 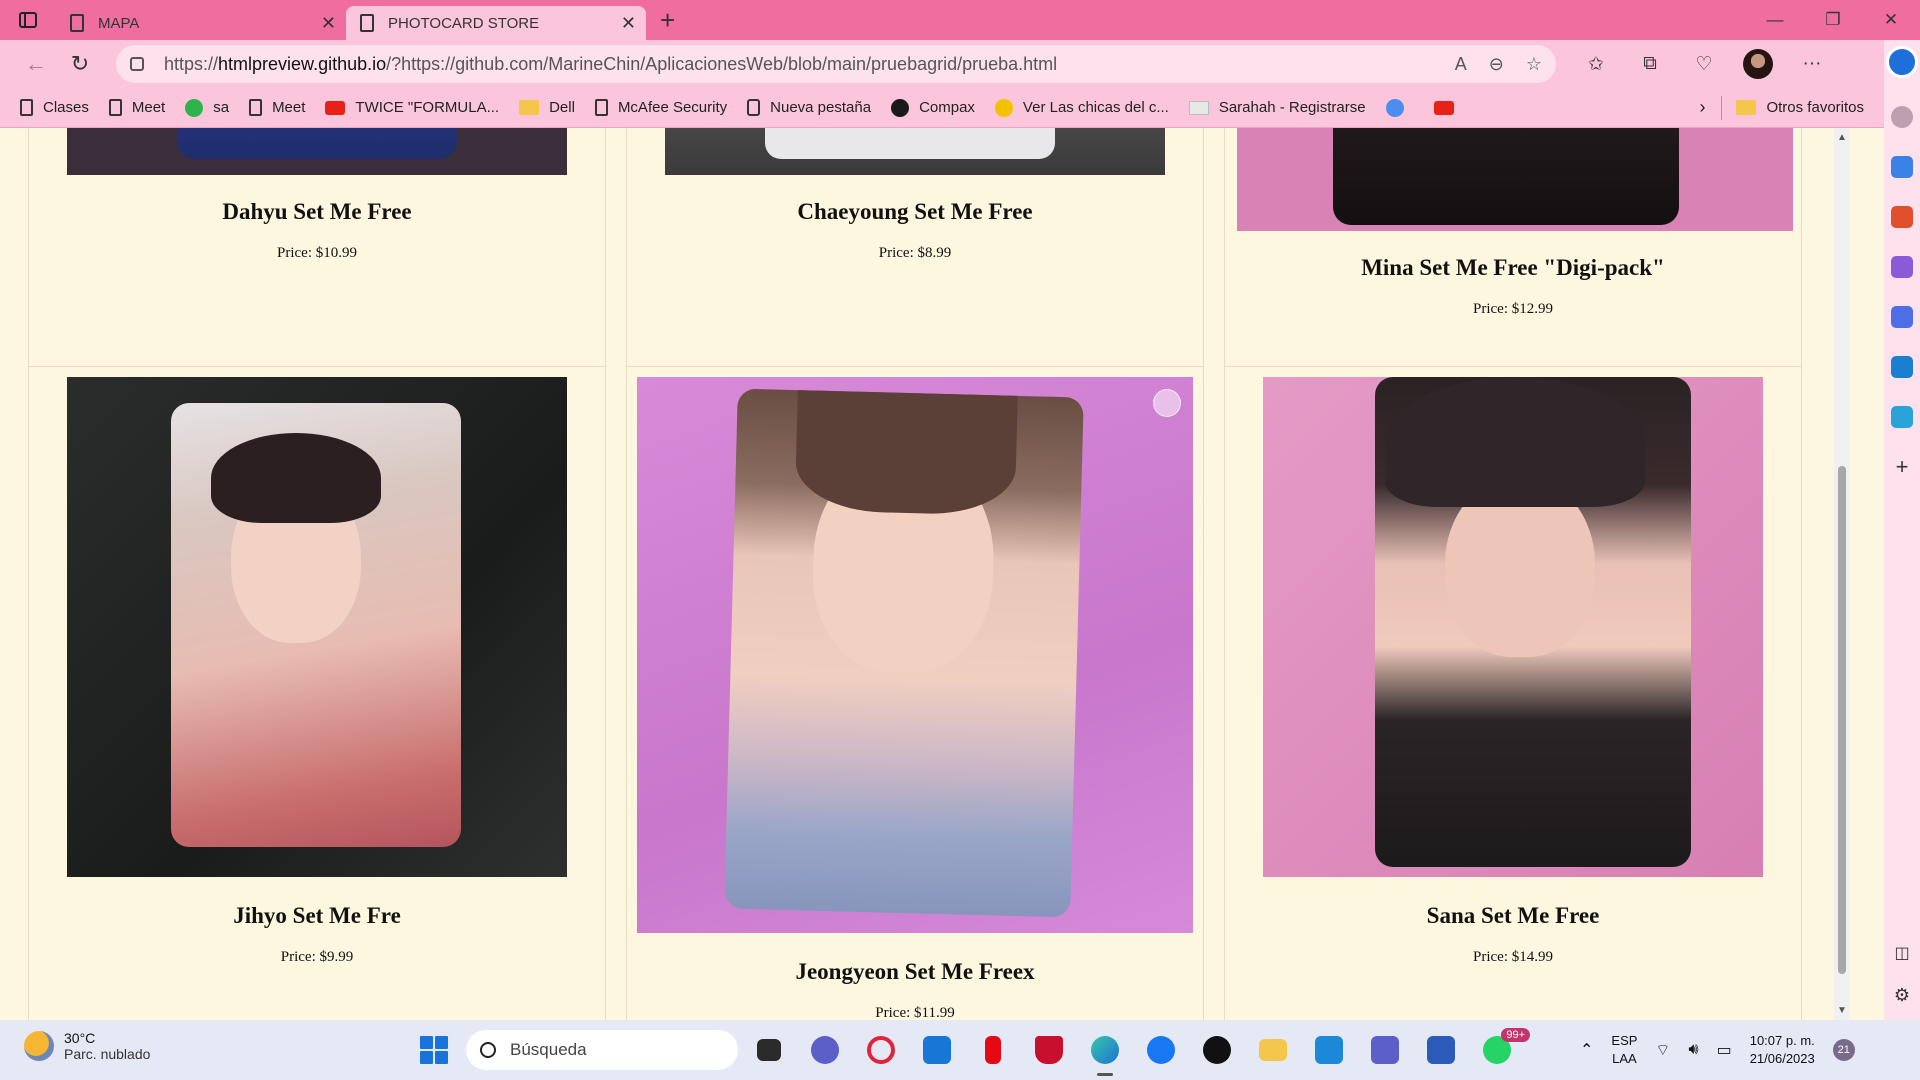 I want to click on bookmark-compax: Compax, so click(x=933, y=107).